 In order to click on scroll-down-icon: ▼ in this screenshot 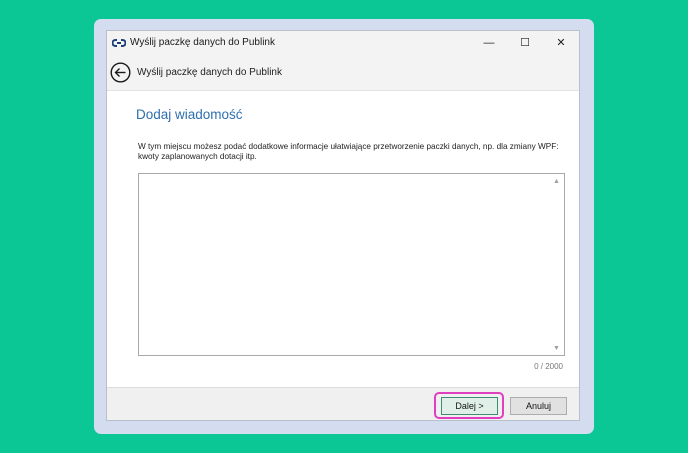, I will do `click(556, 348)`.